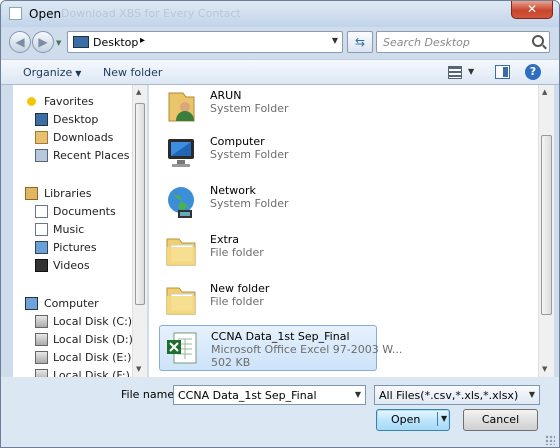 This screenshot has width=560, height=448. What do you see at coordinates (142, 40) in the screenshot?
I see `address-chevron-icon: ▸` at bounding box center [142, 40].